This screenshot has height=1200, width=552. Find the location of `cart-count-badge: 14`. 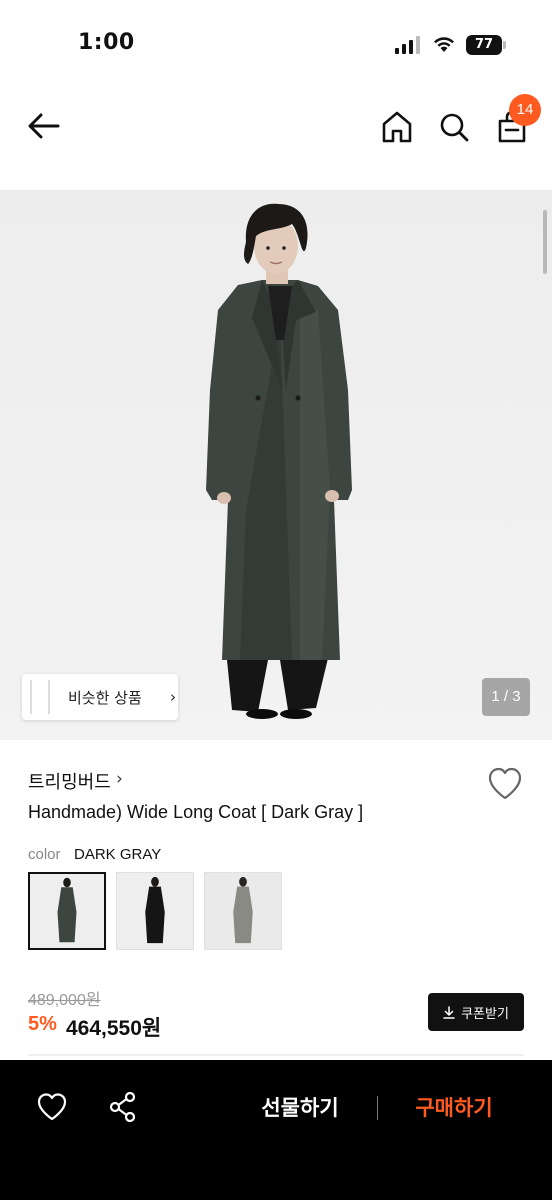

cart-count-badge: 14 is located at coordinates (525, 110).